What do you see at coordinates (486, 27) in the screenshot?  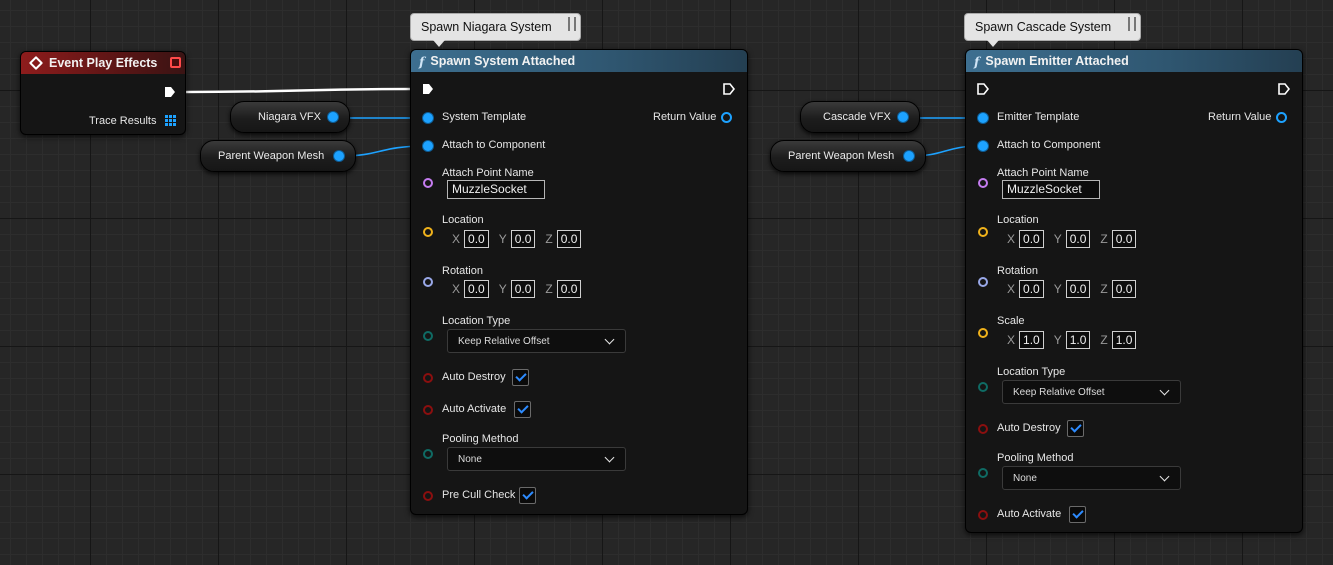 I see `niagara-comment-text: Spawn Niagara System` at bounding box center [486, 27].